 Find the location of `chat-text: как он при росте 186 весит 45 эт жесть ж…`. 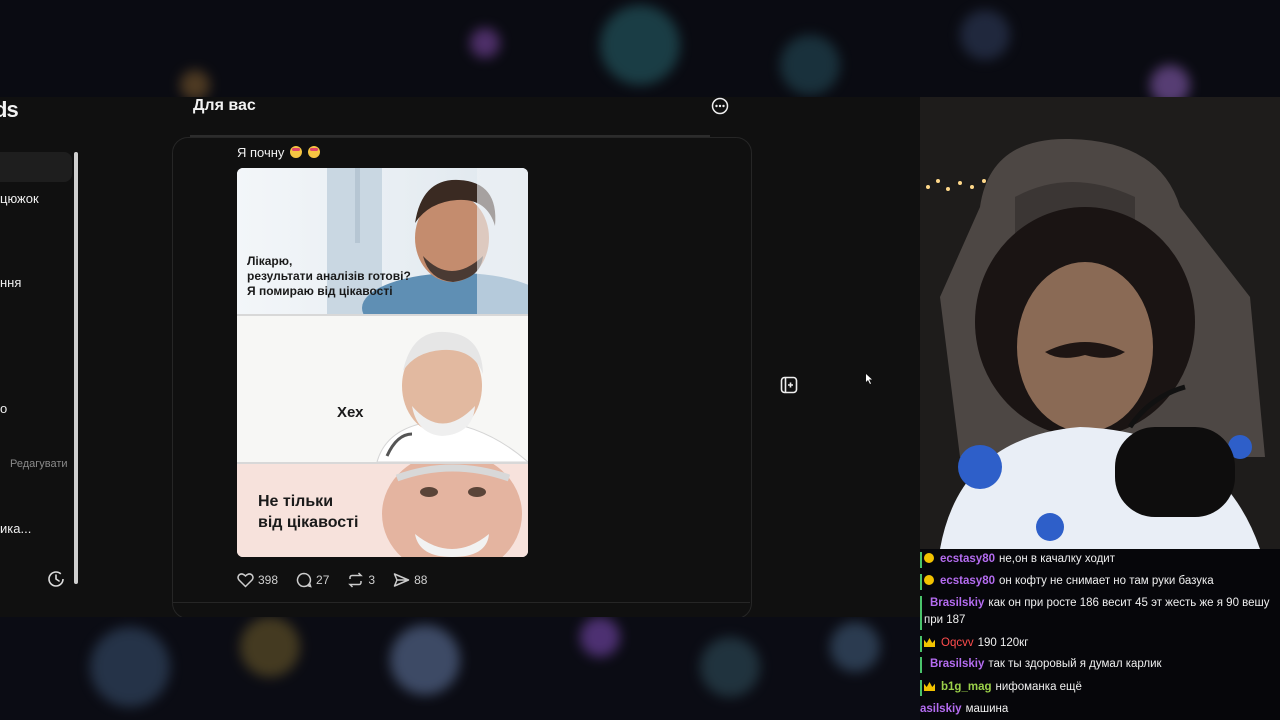

chat-text: как он при росте 186 весит 45 эт жесть ж… is located at coordinates (1129, 603).